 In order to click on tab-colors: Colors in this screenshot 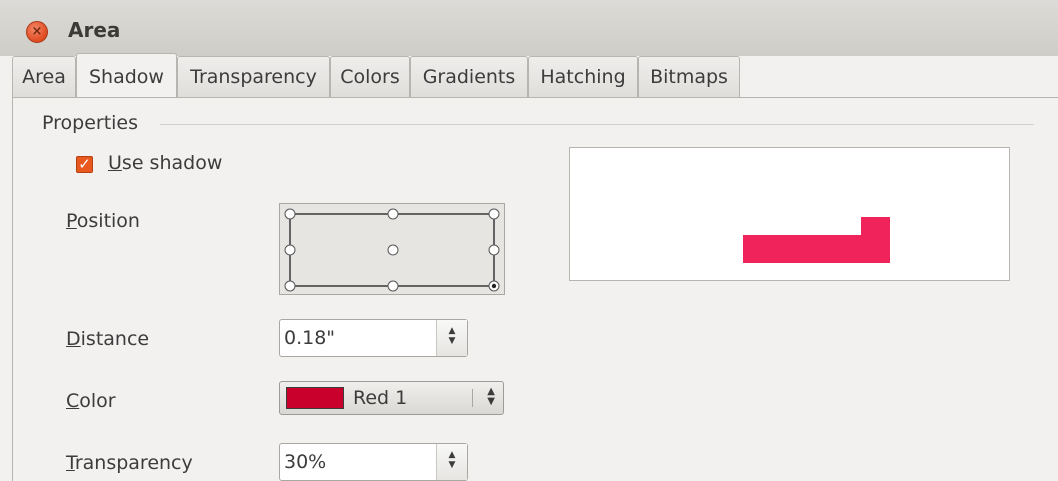, I will do `click(370, 76)`.